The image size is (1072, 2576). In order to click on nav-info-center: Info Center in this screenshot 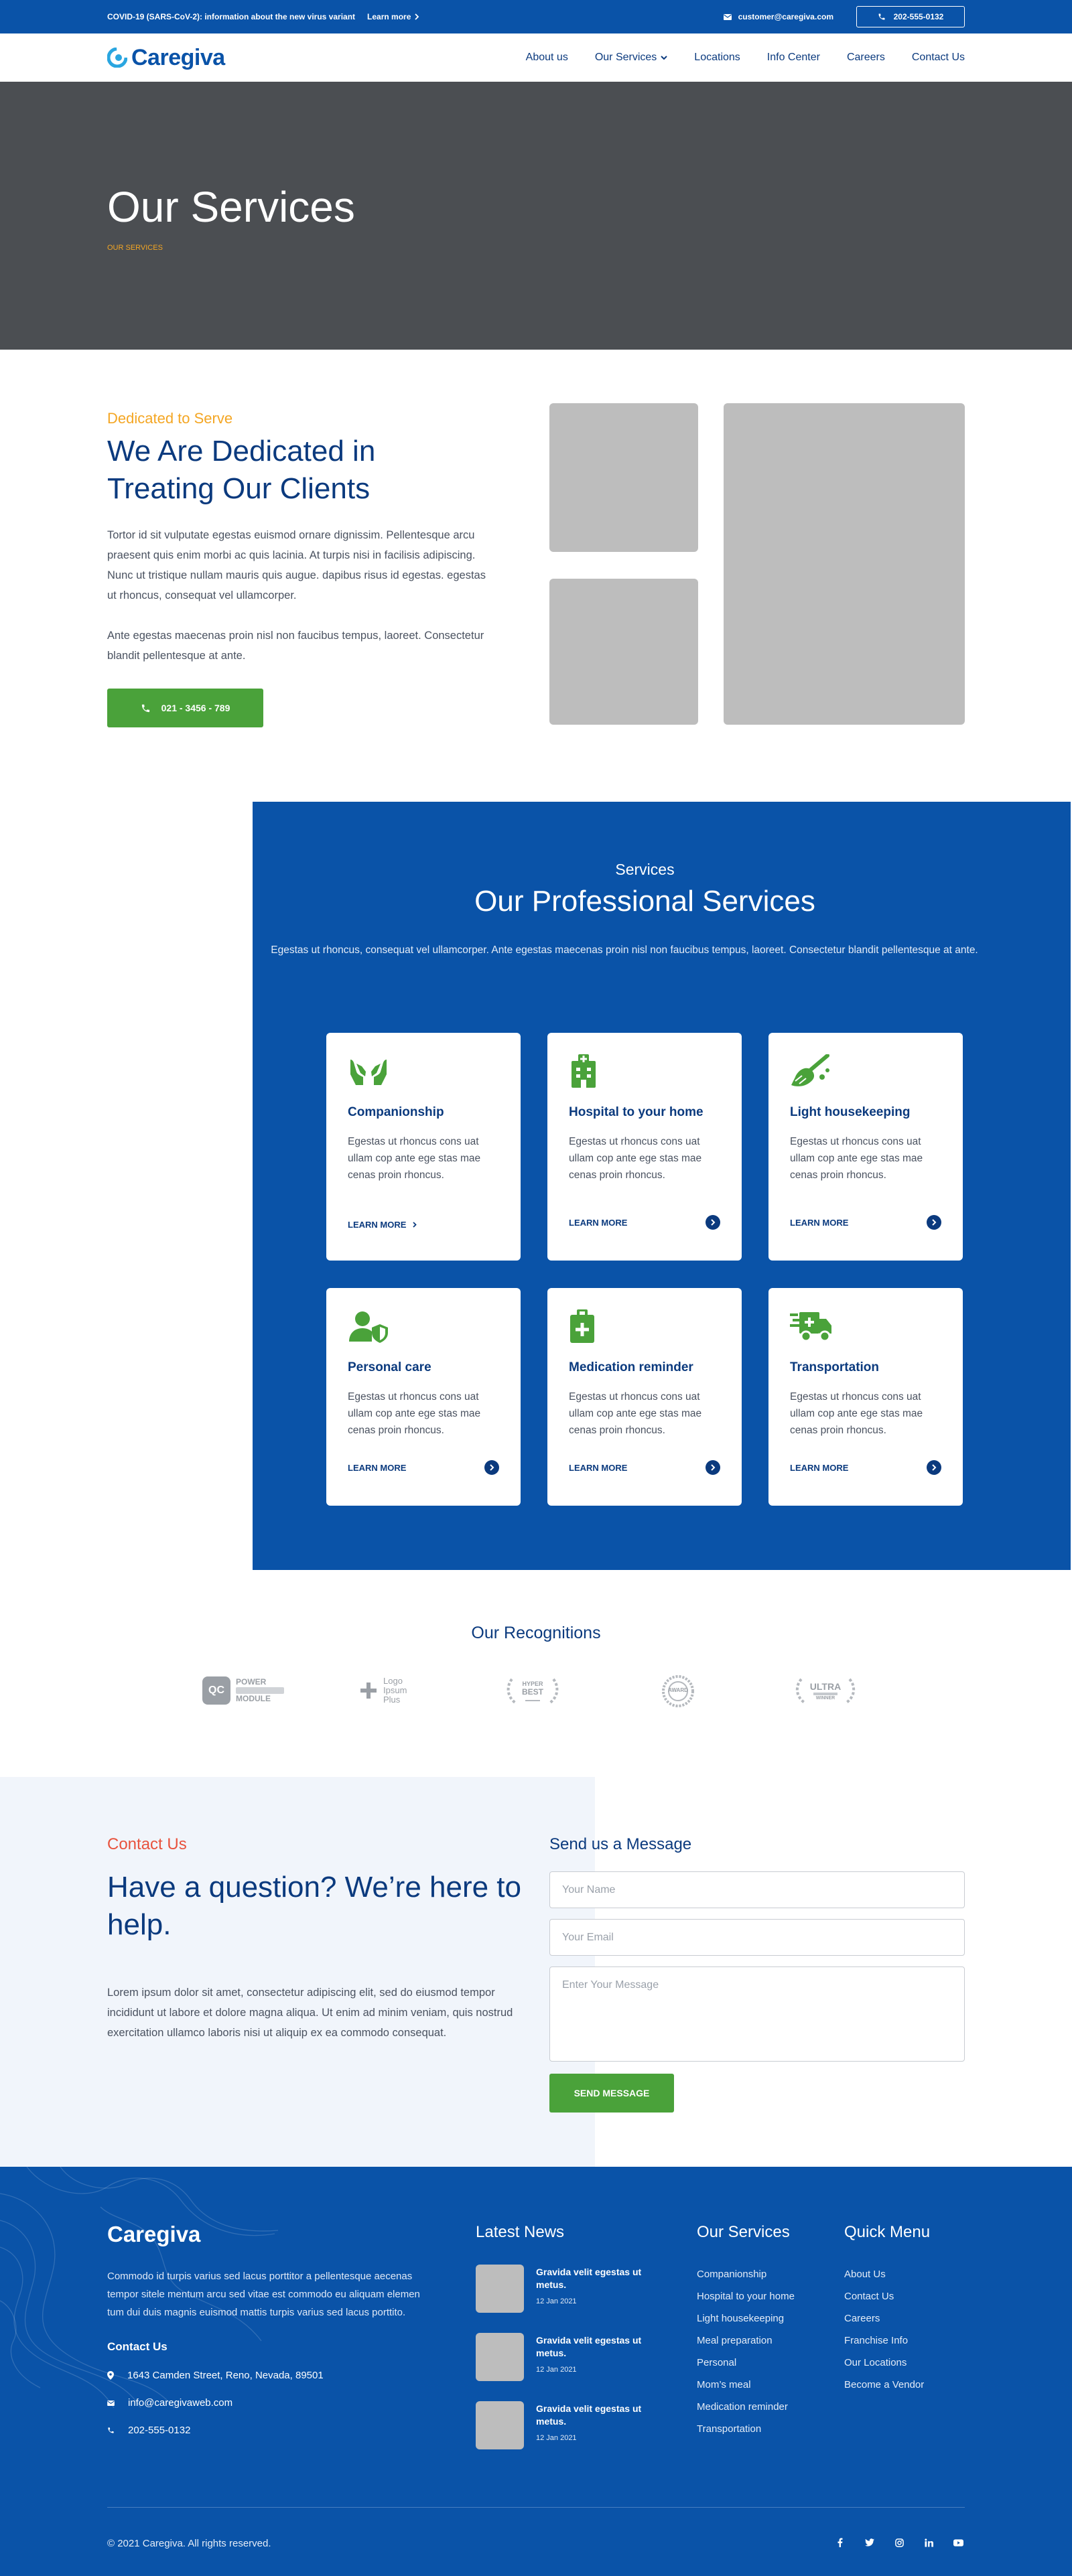, I will do `click(794, 58)`.